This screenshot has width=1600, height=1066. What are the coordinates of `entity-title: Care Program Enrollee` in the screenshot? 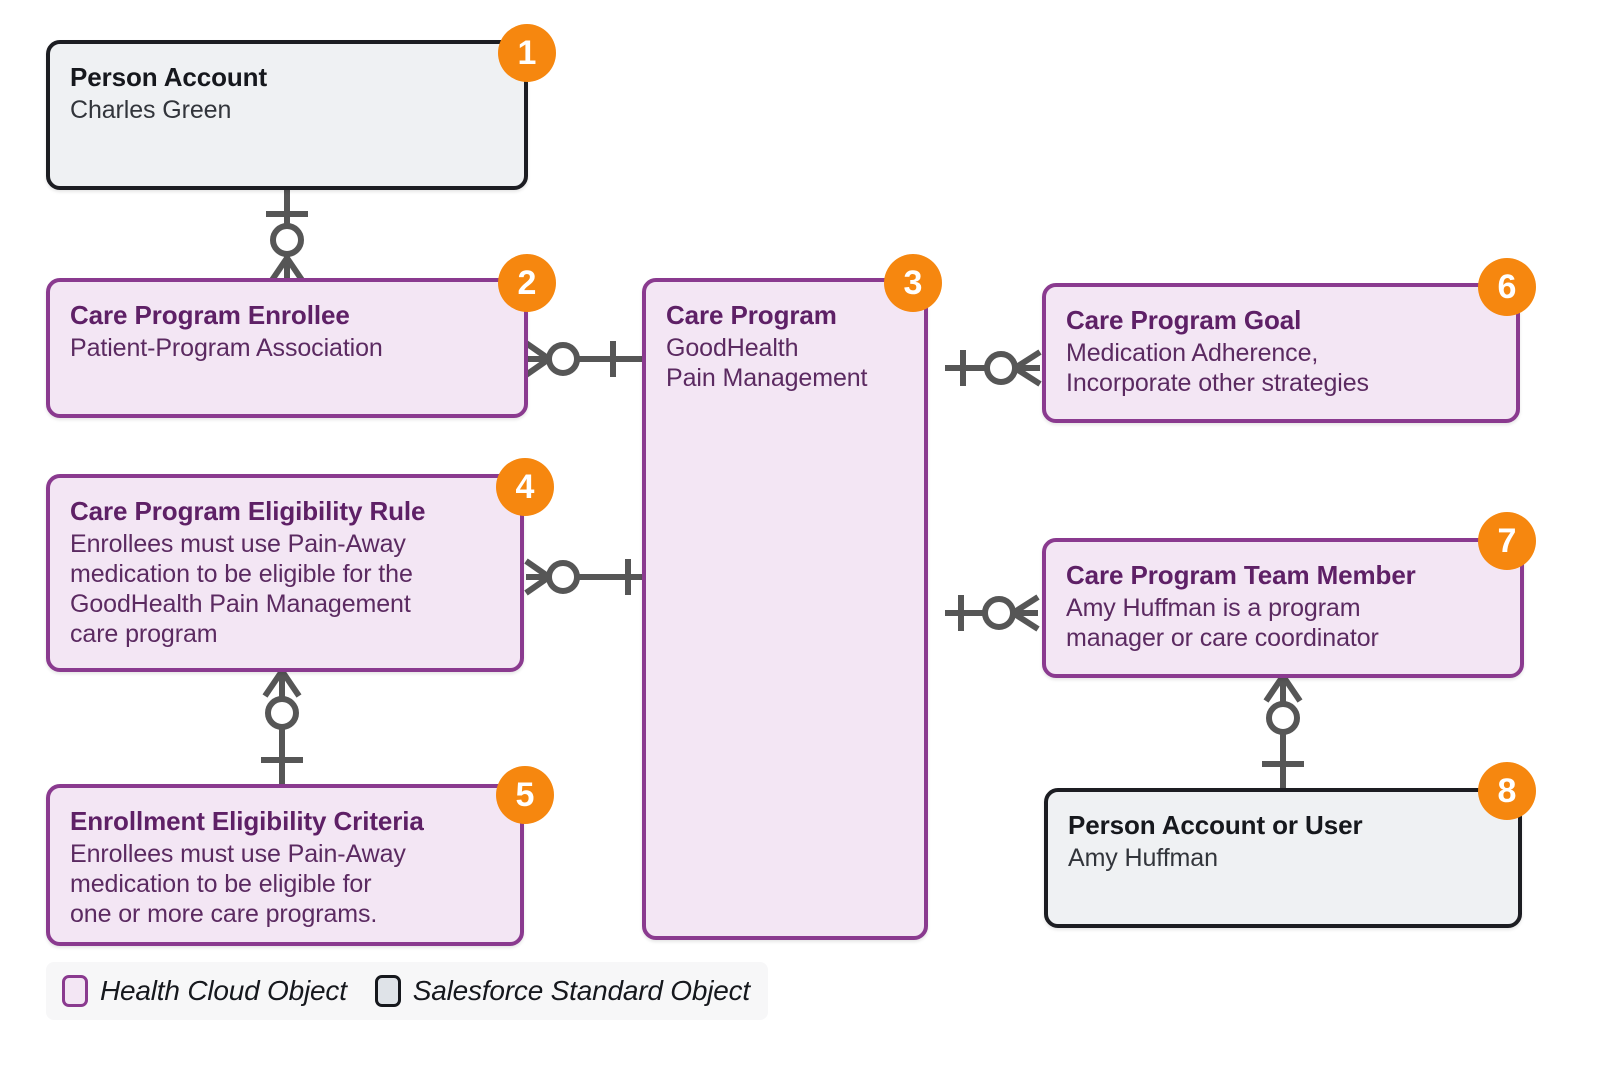 It's located at (210, 315).